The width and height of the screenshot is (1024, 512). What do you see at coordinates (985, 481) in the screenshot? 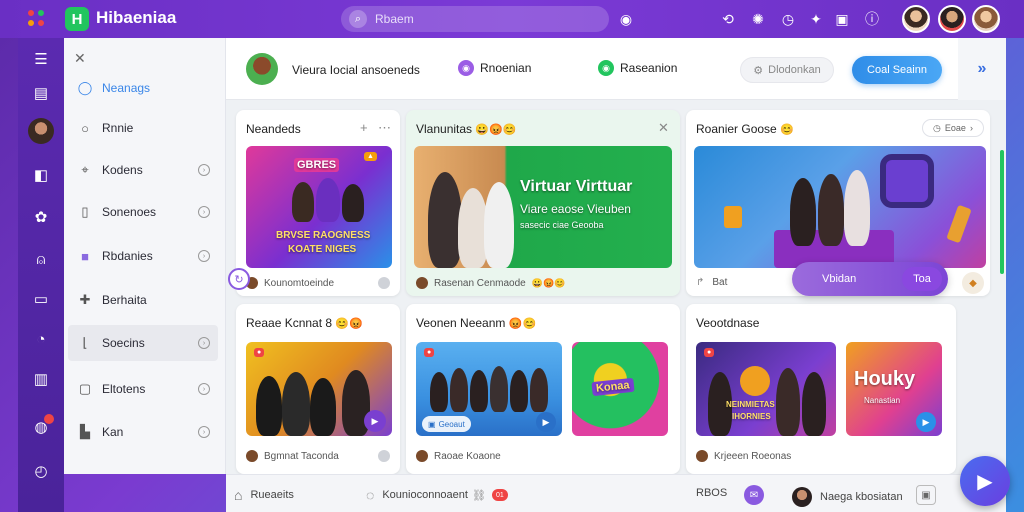
I see `play-button: ▶` at bounding box center [985, 481].